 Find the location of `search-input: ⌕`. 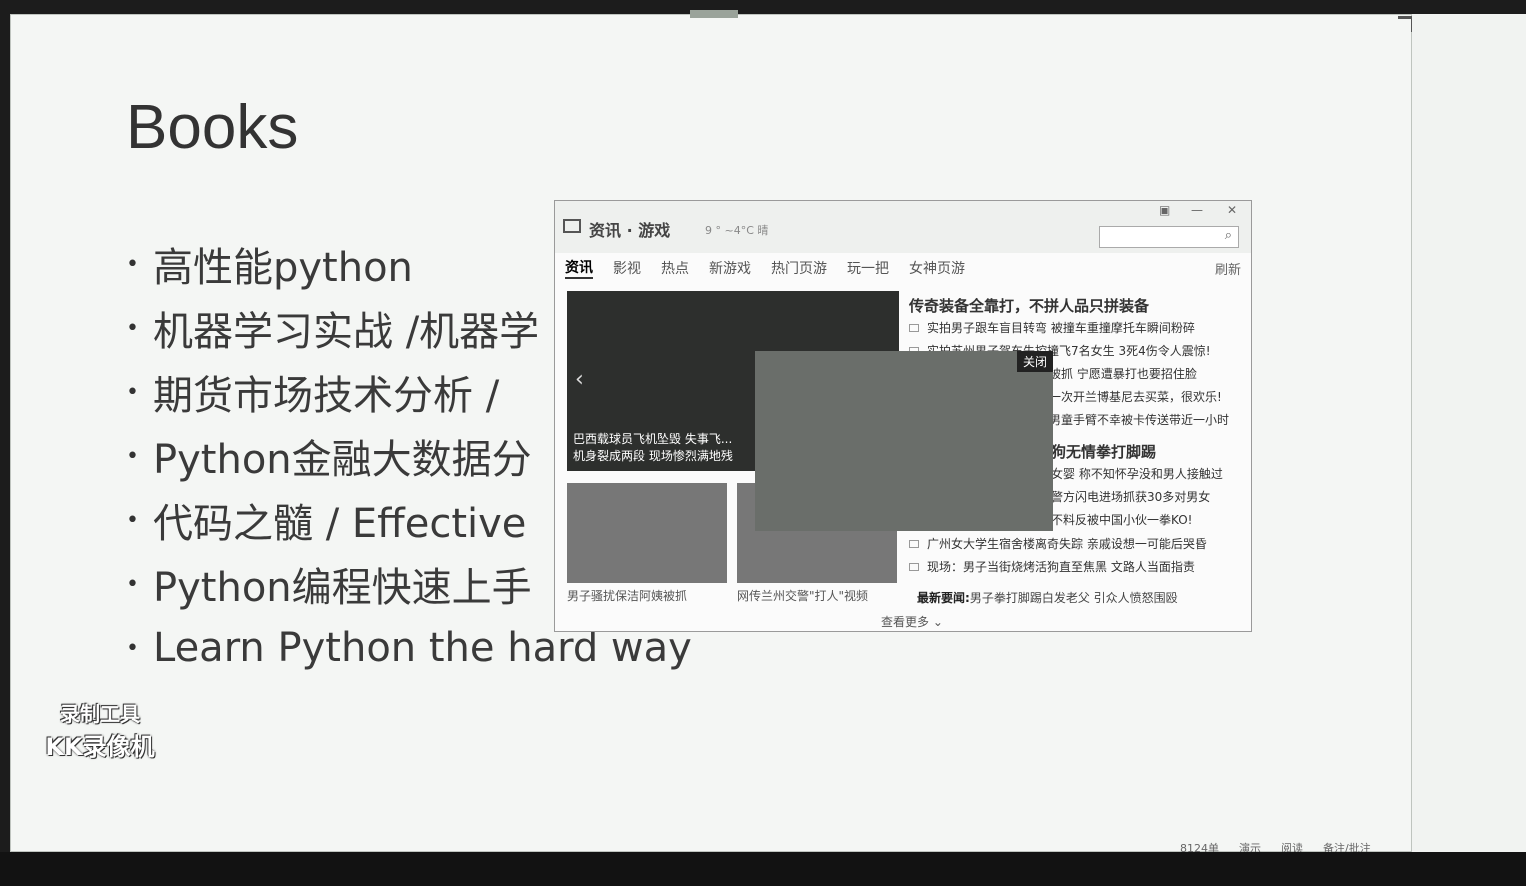

search-input: ⌕ is located at coordinates (1169, 237).